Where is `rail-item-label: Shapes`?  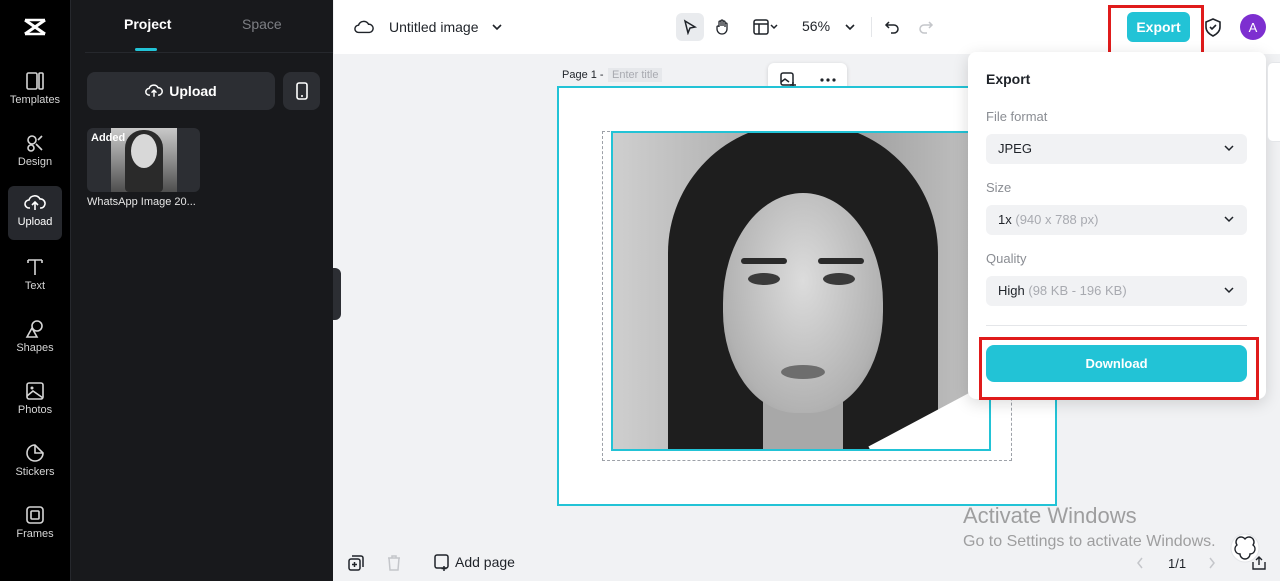
rail-item-label: Shapes is located at coordinates (35, 348).